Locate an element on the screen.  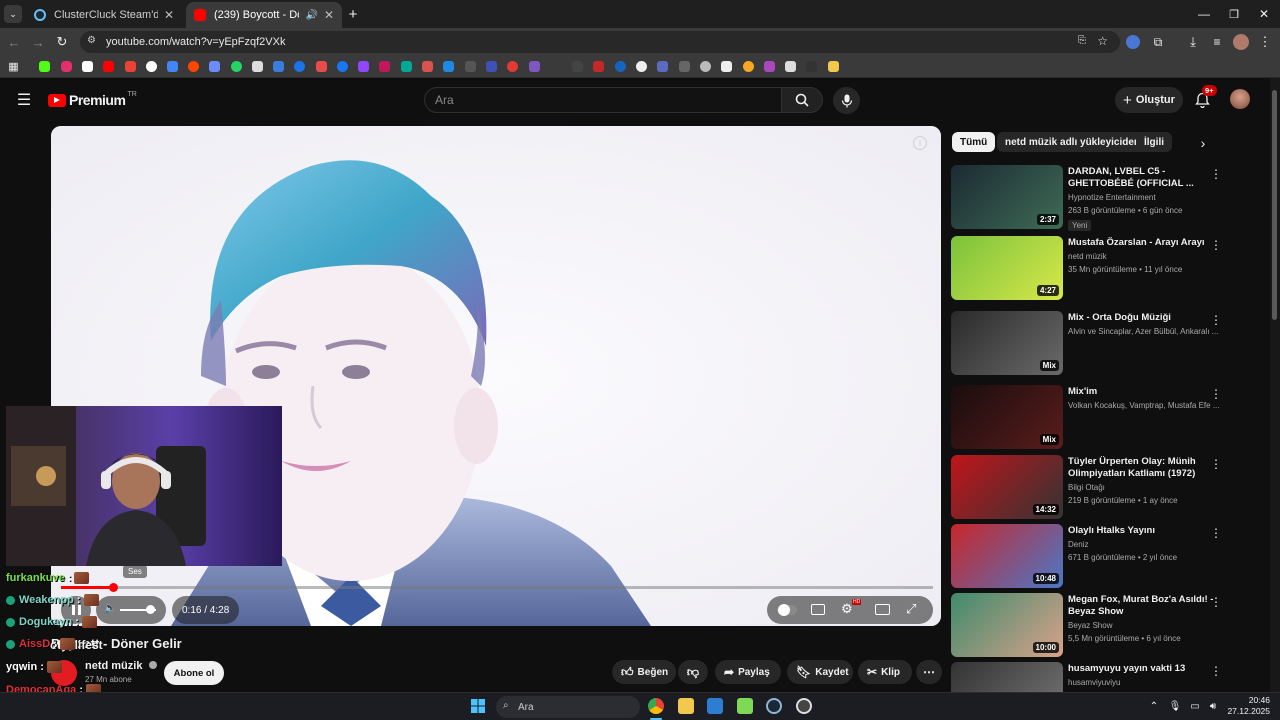
bookmark-kick-icon is located at coordinates (44, 66).